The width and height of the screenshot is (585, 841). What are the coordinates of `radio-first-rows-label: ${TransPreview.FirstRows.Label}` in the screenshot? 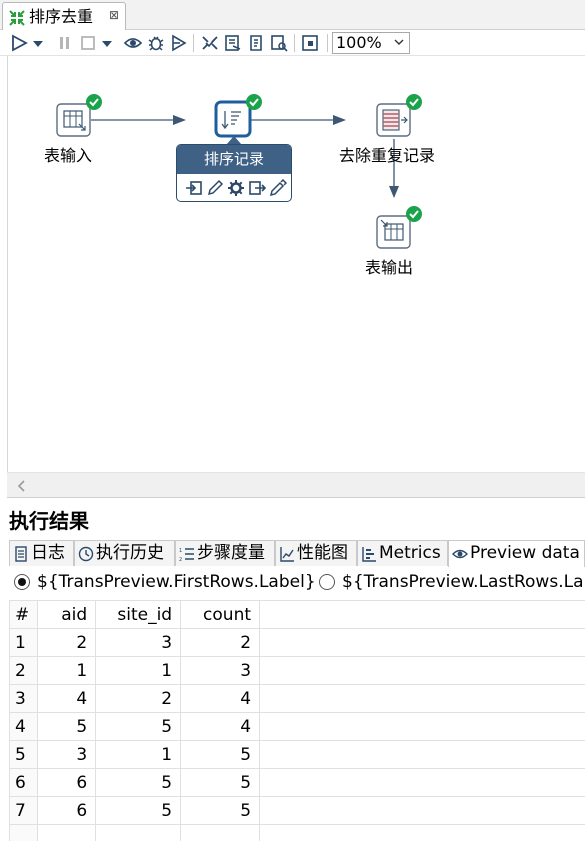 It's located at (176, 582).